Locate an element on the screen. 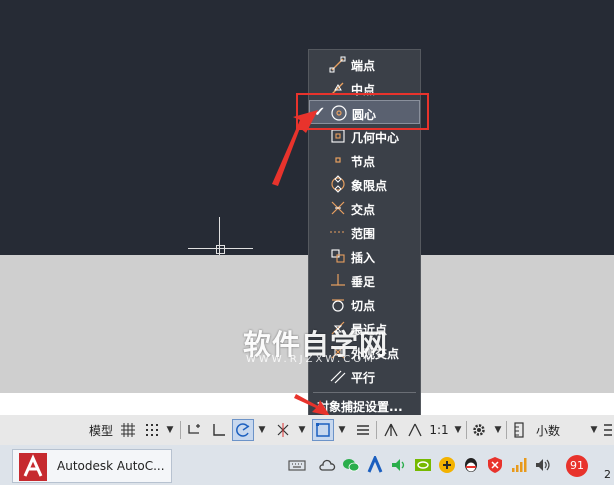 The height and width of the screenshot is (485, 614). snap-item-tangent: 切点 is located at coordinates (364, 304).